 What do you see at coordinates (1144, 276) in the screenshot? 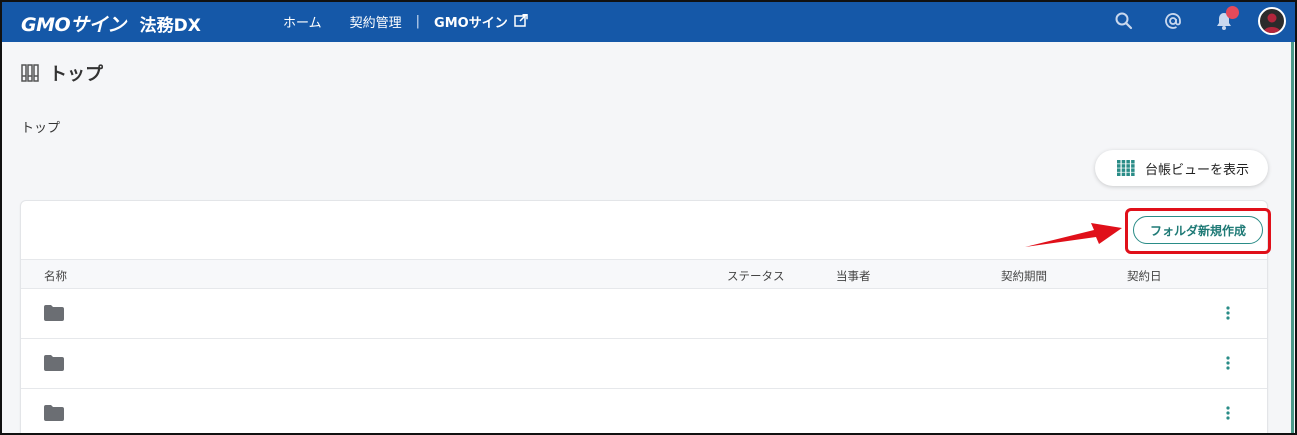
I see `column-header-date: 契約日` at bounding box center [1144, 276].